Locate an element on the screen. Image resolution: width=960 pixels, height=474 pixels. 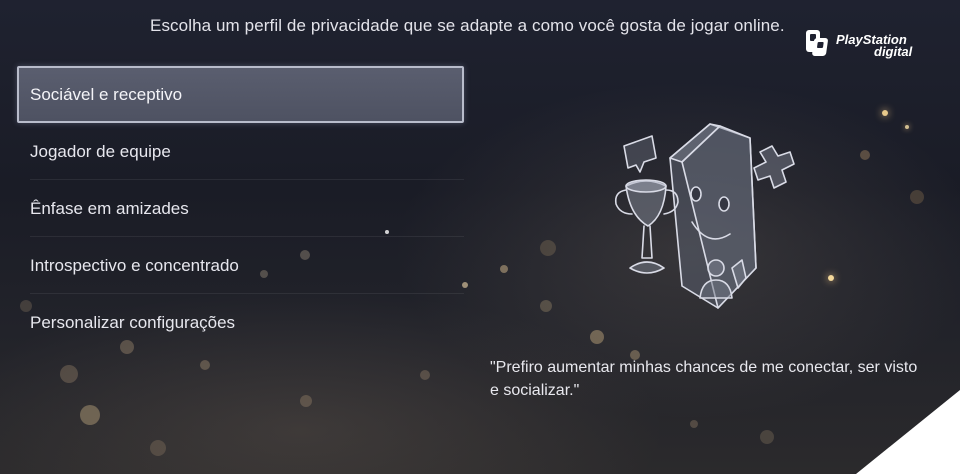
playstation-digital-logo: PlayStation digital is located at coordinates (869, 43).